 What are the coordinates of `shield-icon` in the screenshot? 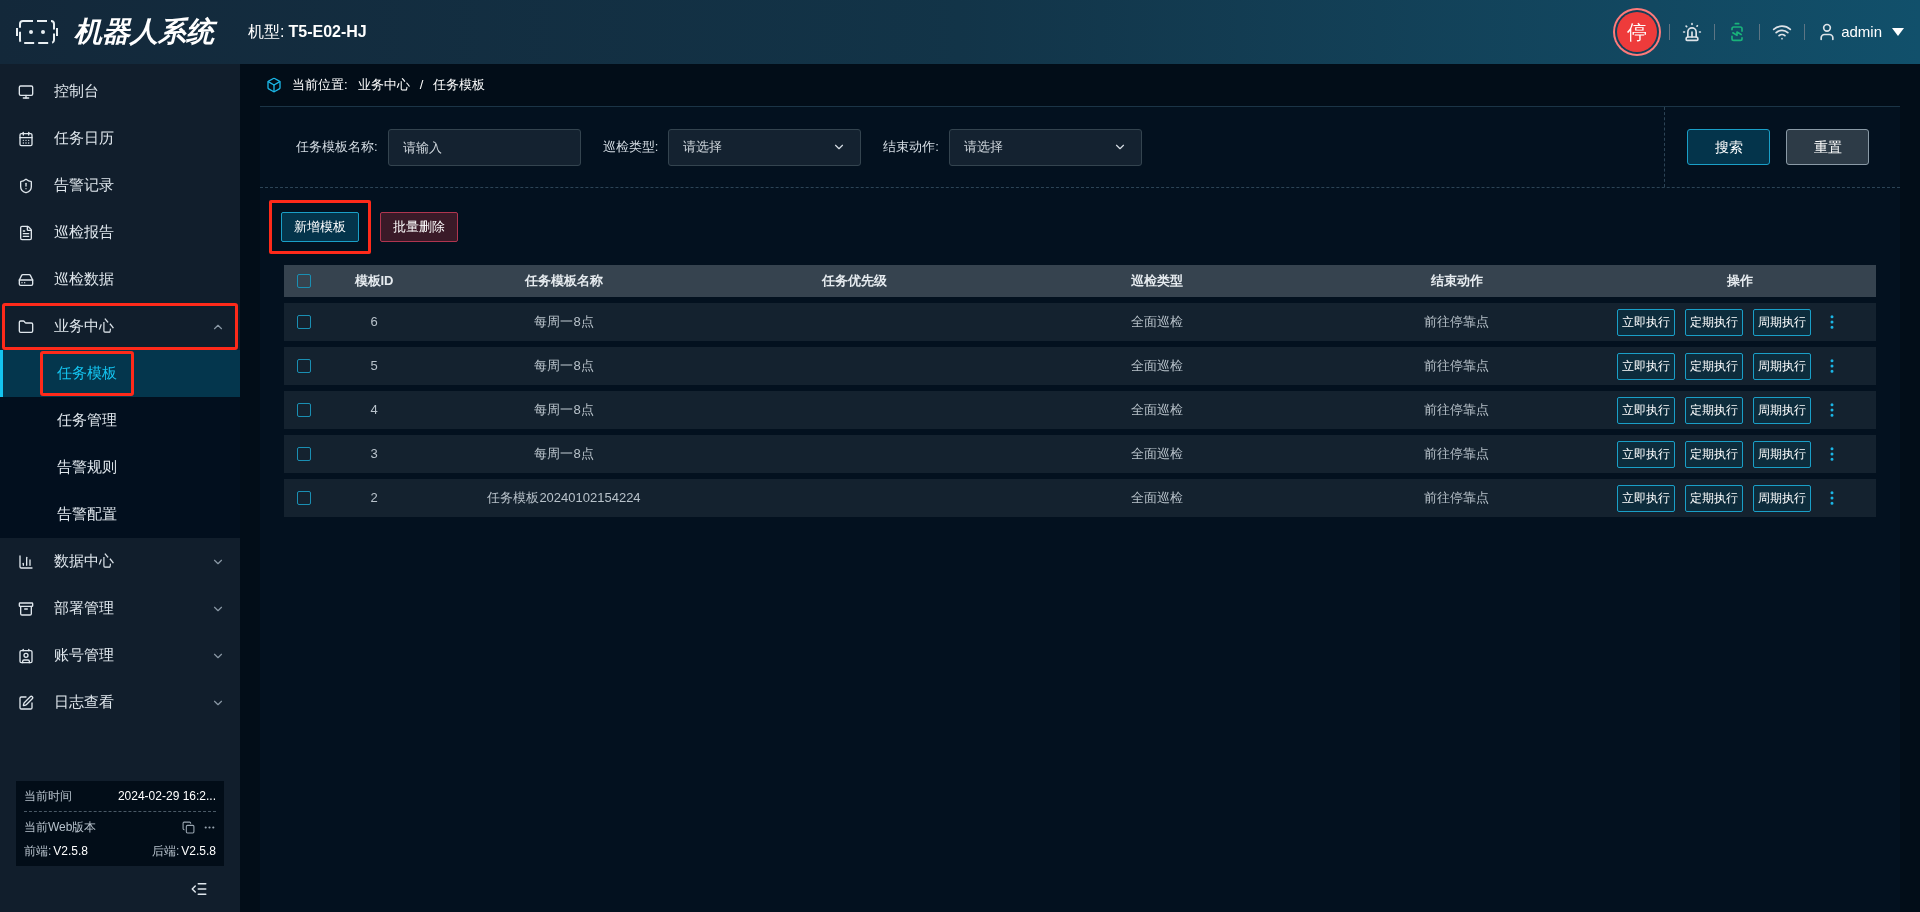 It's located at (26, 185).